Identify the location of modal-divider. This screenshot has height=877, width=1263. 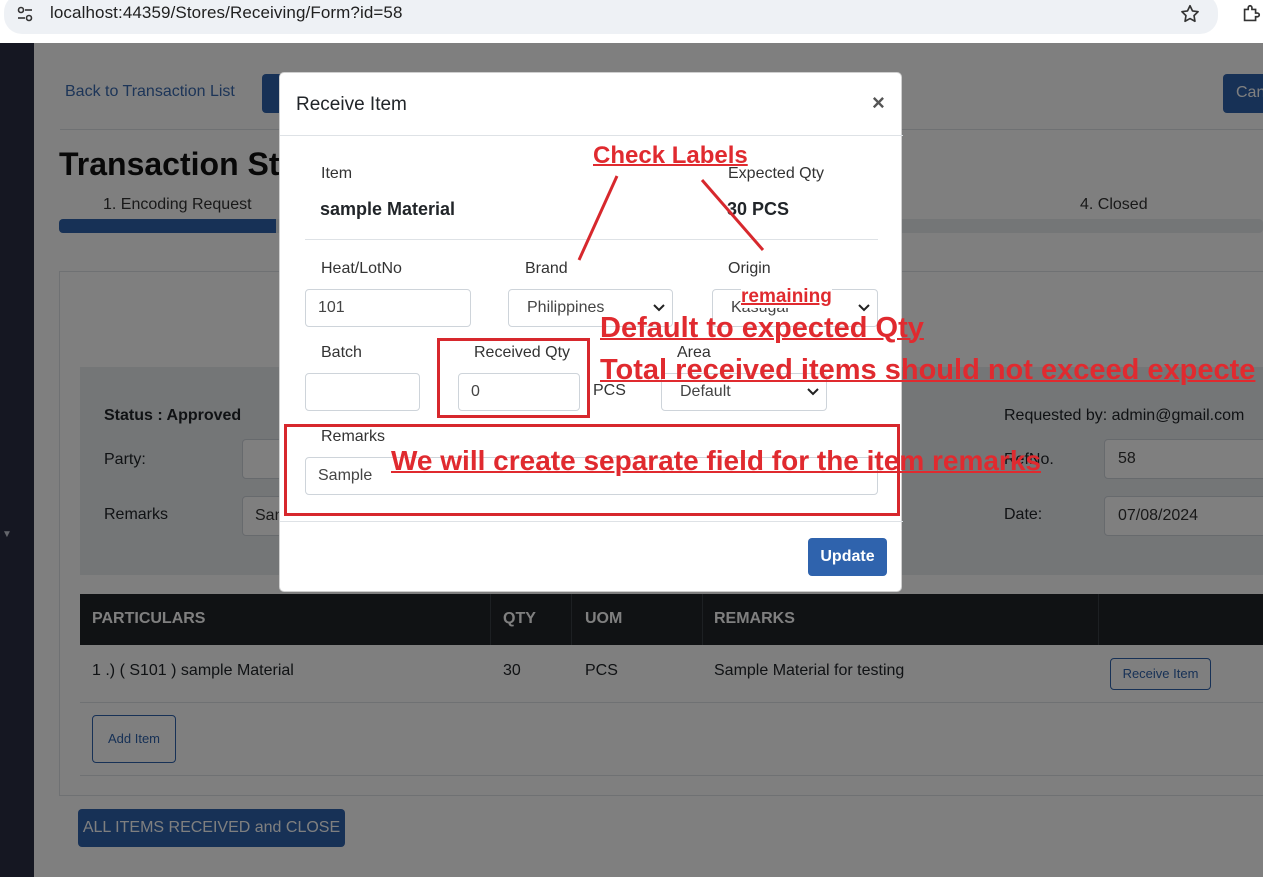
(591, 239).